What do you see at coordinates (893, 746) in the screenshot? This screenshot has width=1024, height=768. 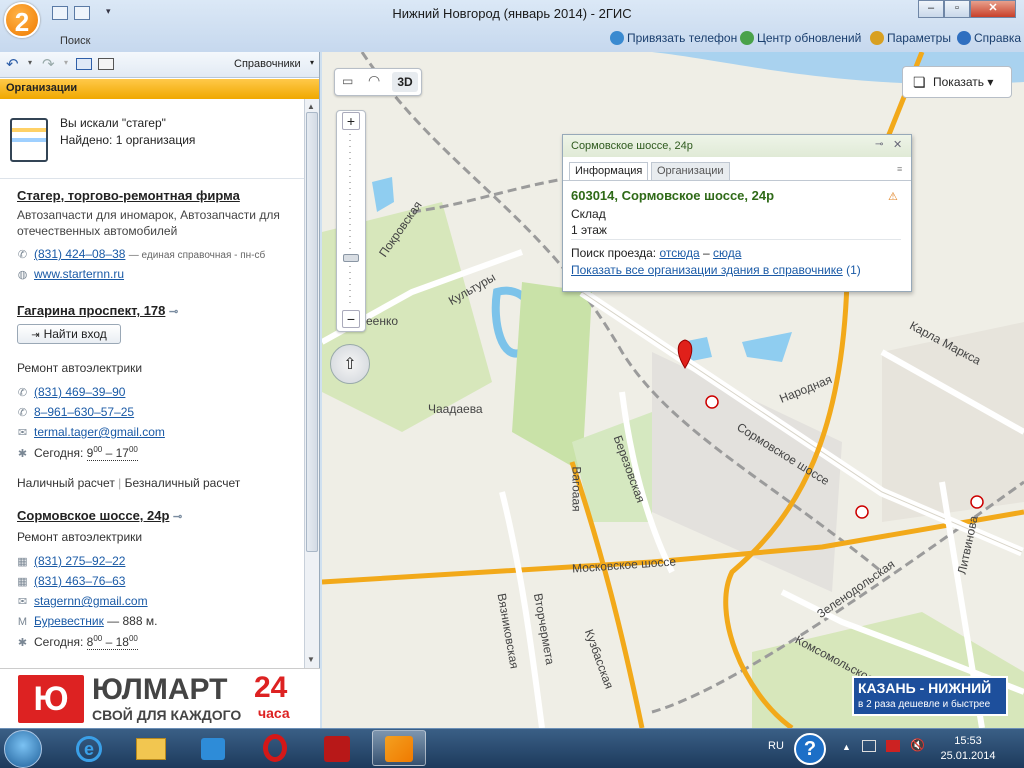 I see `action-center-icon` at bounding box center [893, 746].